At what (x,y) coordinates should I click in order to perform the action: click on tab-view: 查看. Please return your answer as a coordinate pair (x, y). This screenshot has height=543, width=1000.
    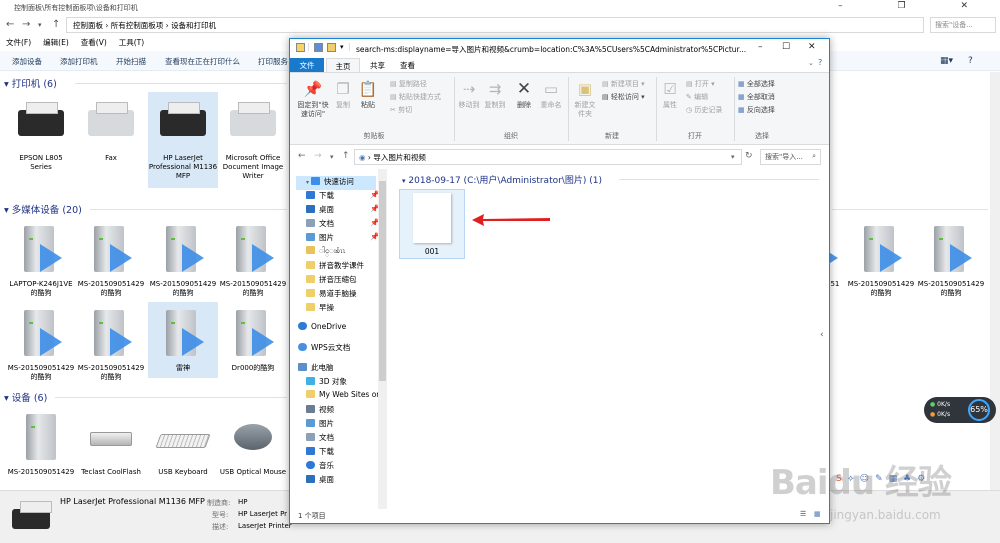
    Looking at the image, I should click on (407, 65).